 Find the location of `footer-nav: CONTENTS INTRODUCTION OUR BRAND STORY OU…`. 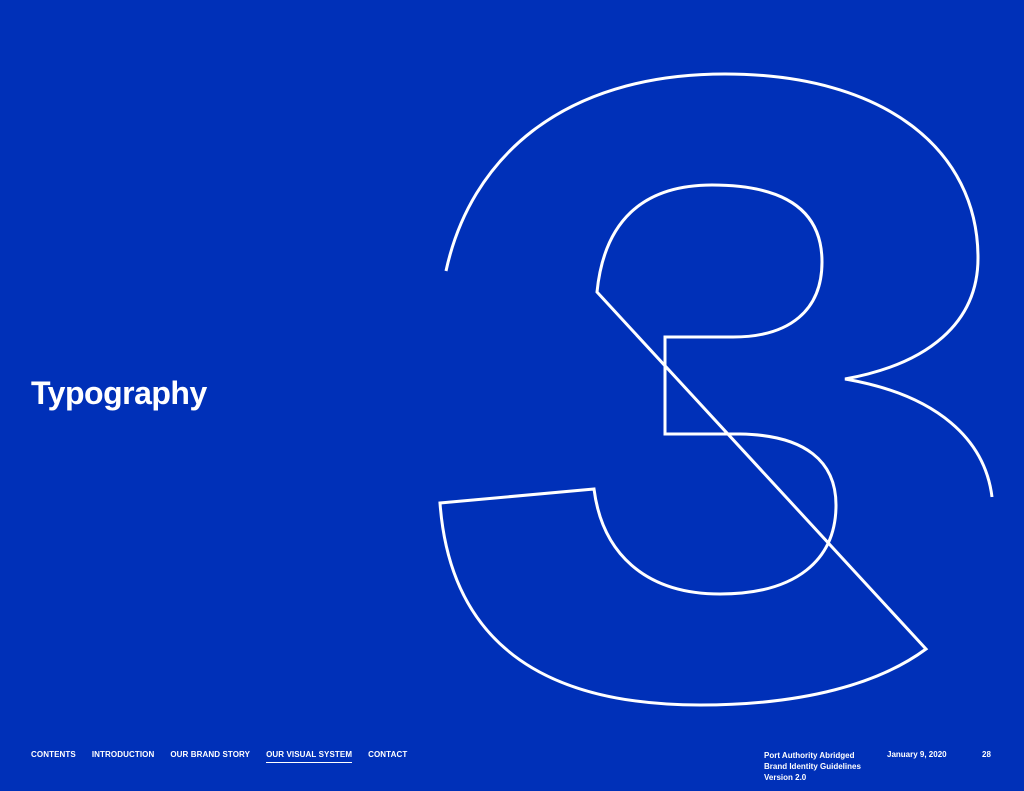

footer-nav: CONTENTS INTRODUCTION OUR BRAND STORY OU… is located at coordinates (219, 756).